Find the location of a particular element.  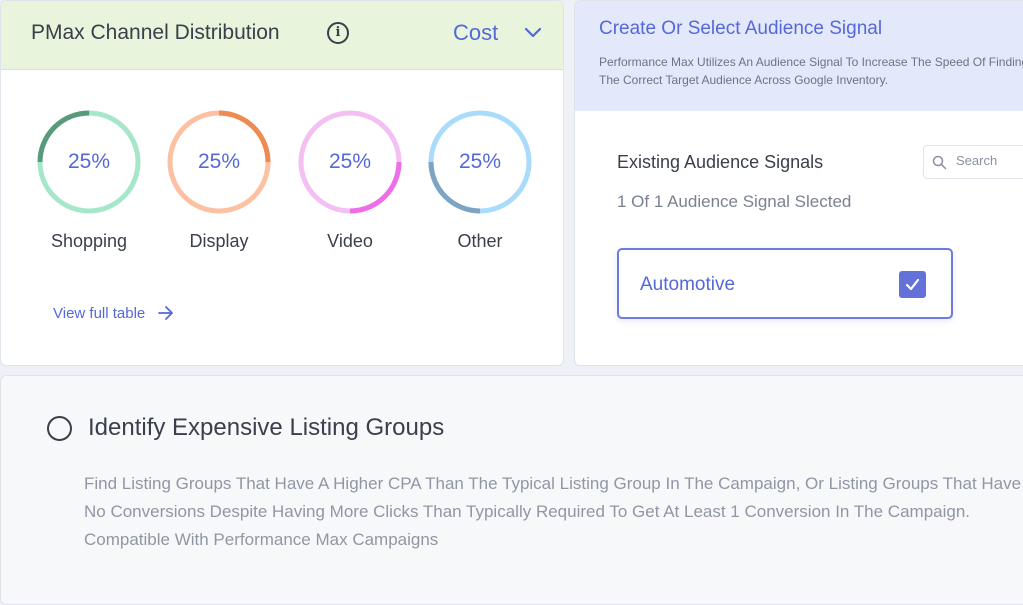

donut-shopping: 25% is located at coordinates (89, 162).